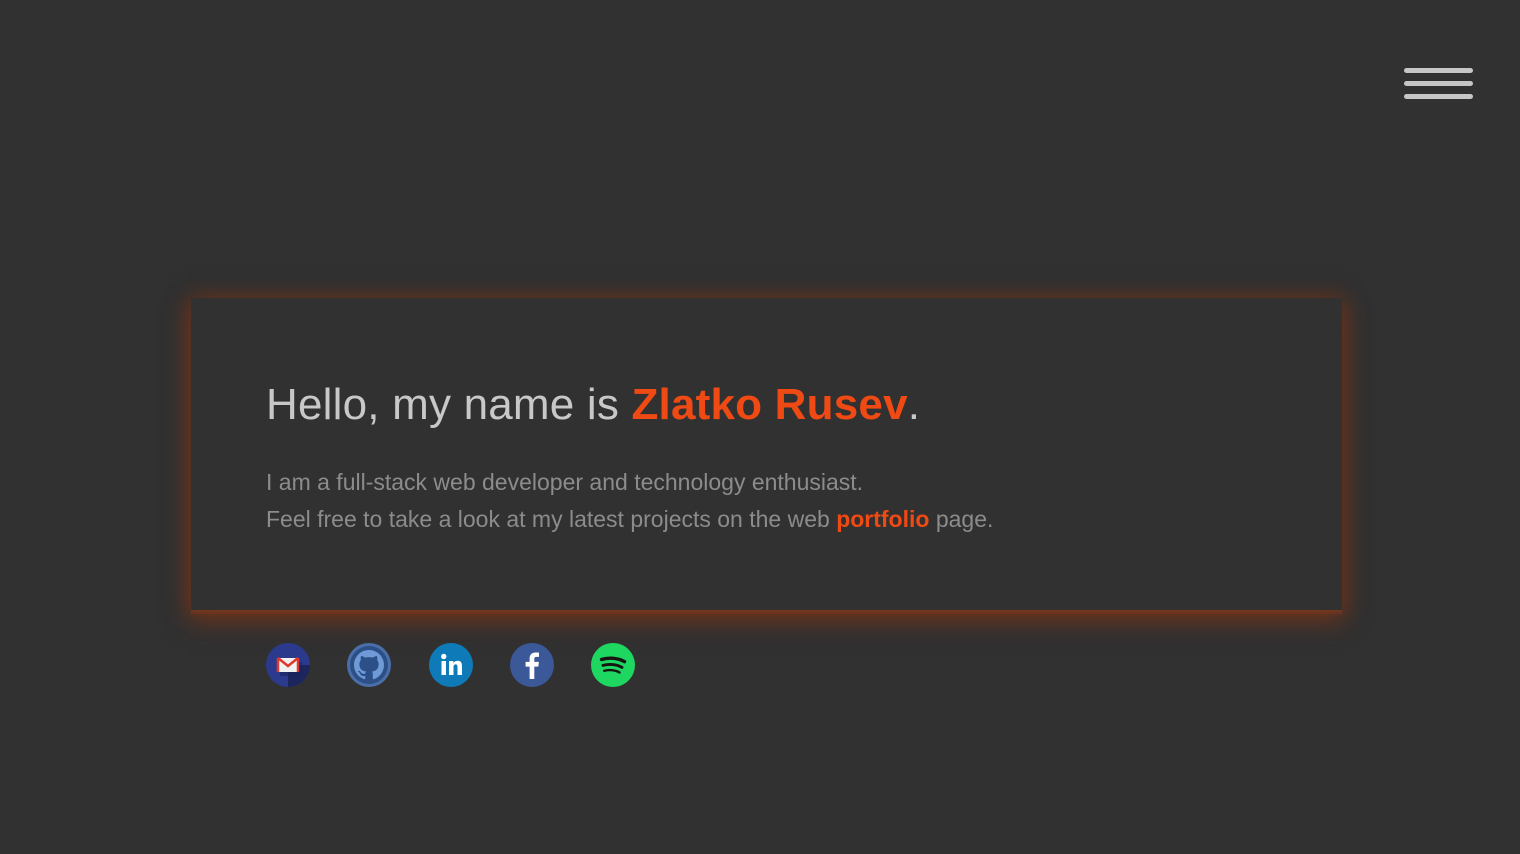 This screenshot has height=854, width=1520. I want to click on developer-name: Zlatko Rusev, so click(769, 404).